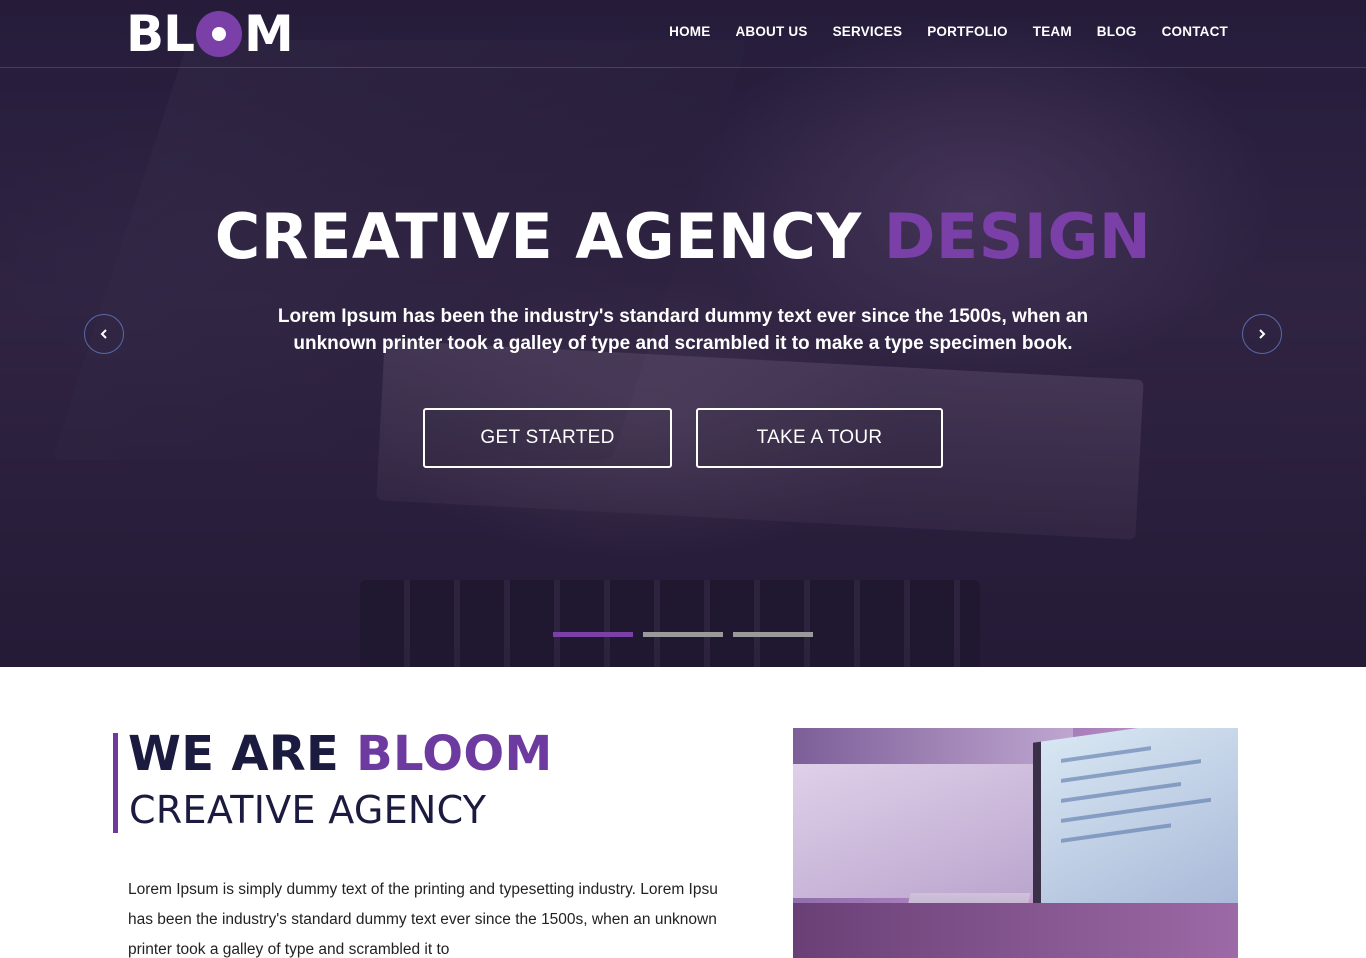  I want to click on slider-pagination, so click(688, 634).